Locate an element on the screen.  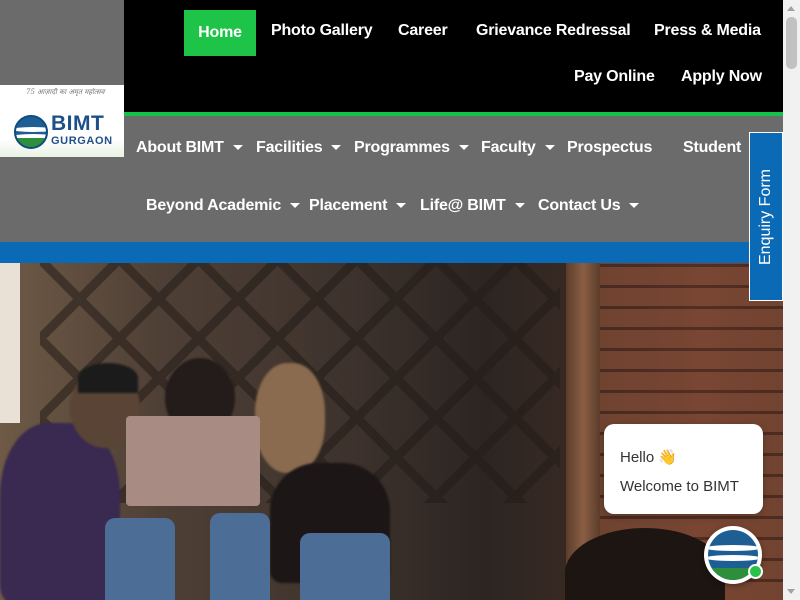
nav-home: Home is located at coordinates (220, 33).